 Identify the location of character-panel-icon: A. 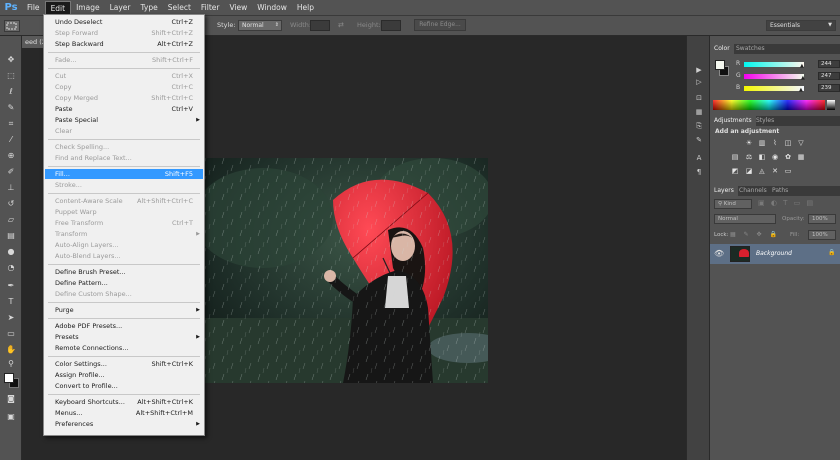
(699, 159).